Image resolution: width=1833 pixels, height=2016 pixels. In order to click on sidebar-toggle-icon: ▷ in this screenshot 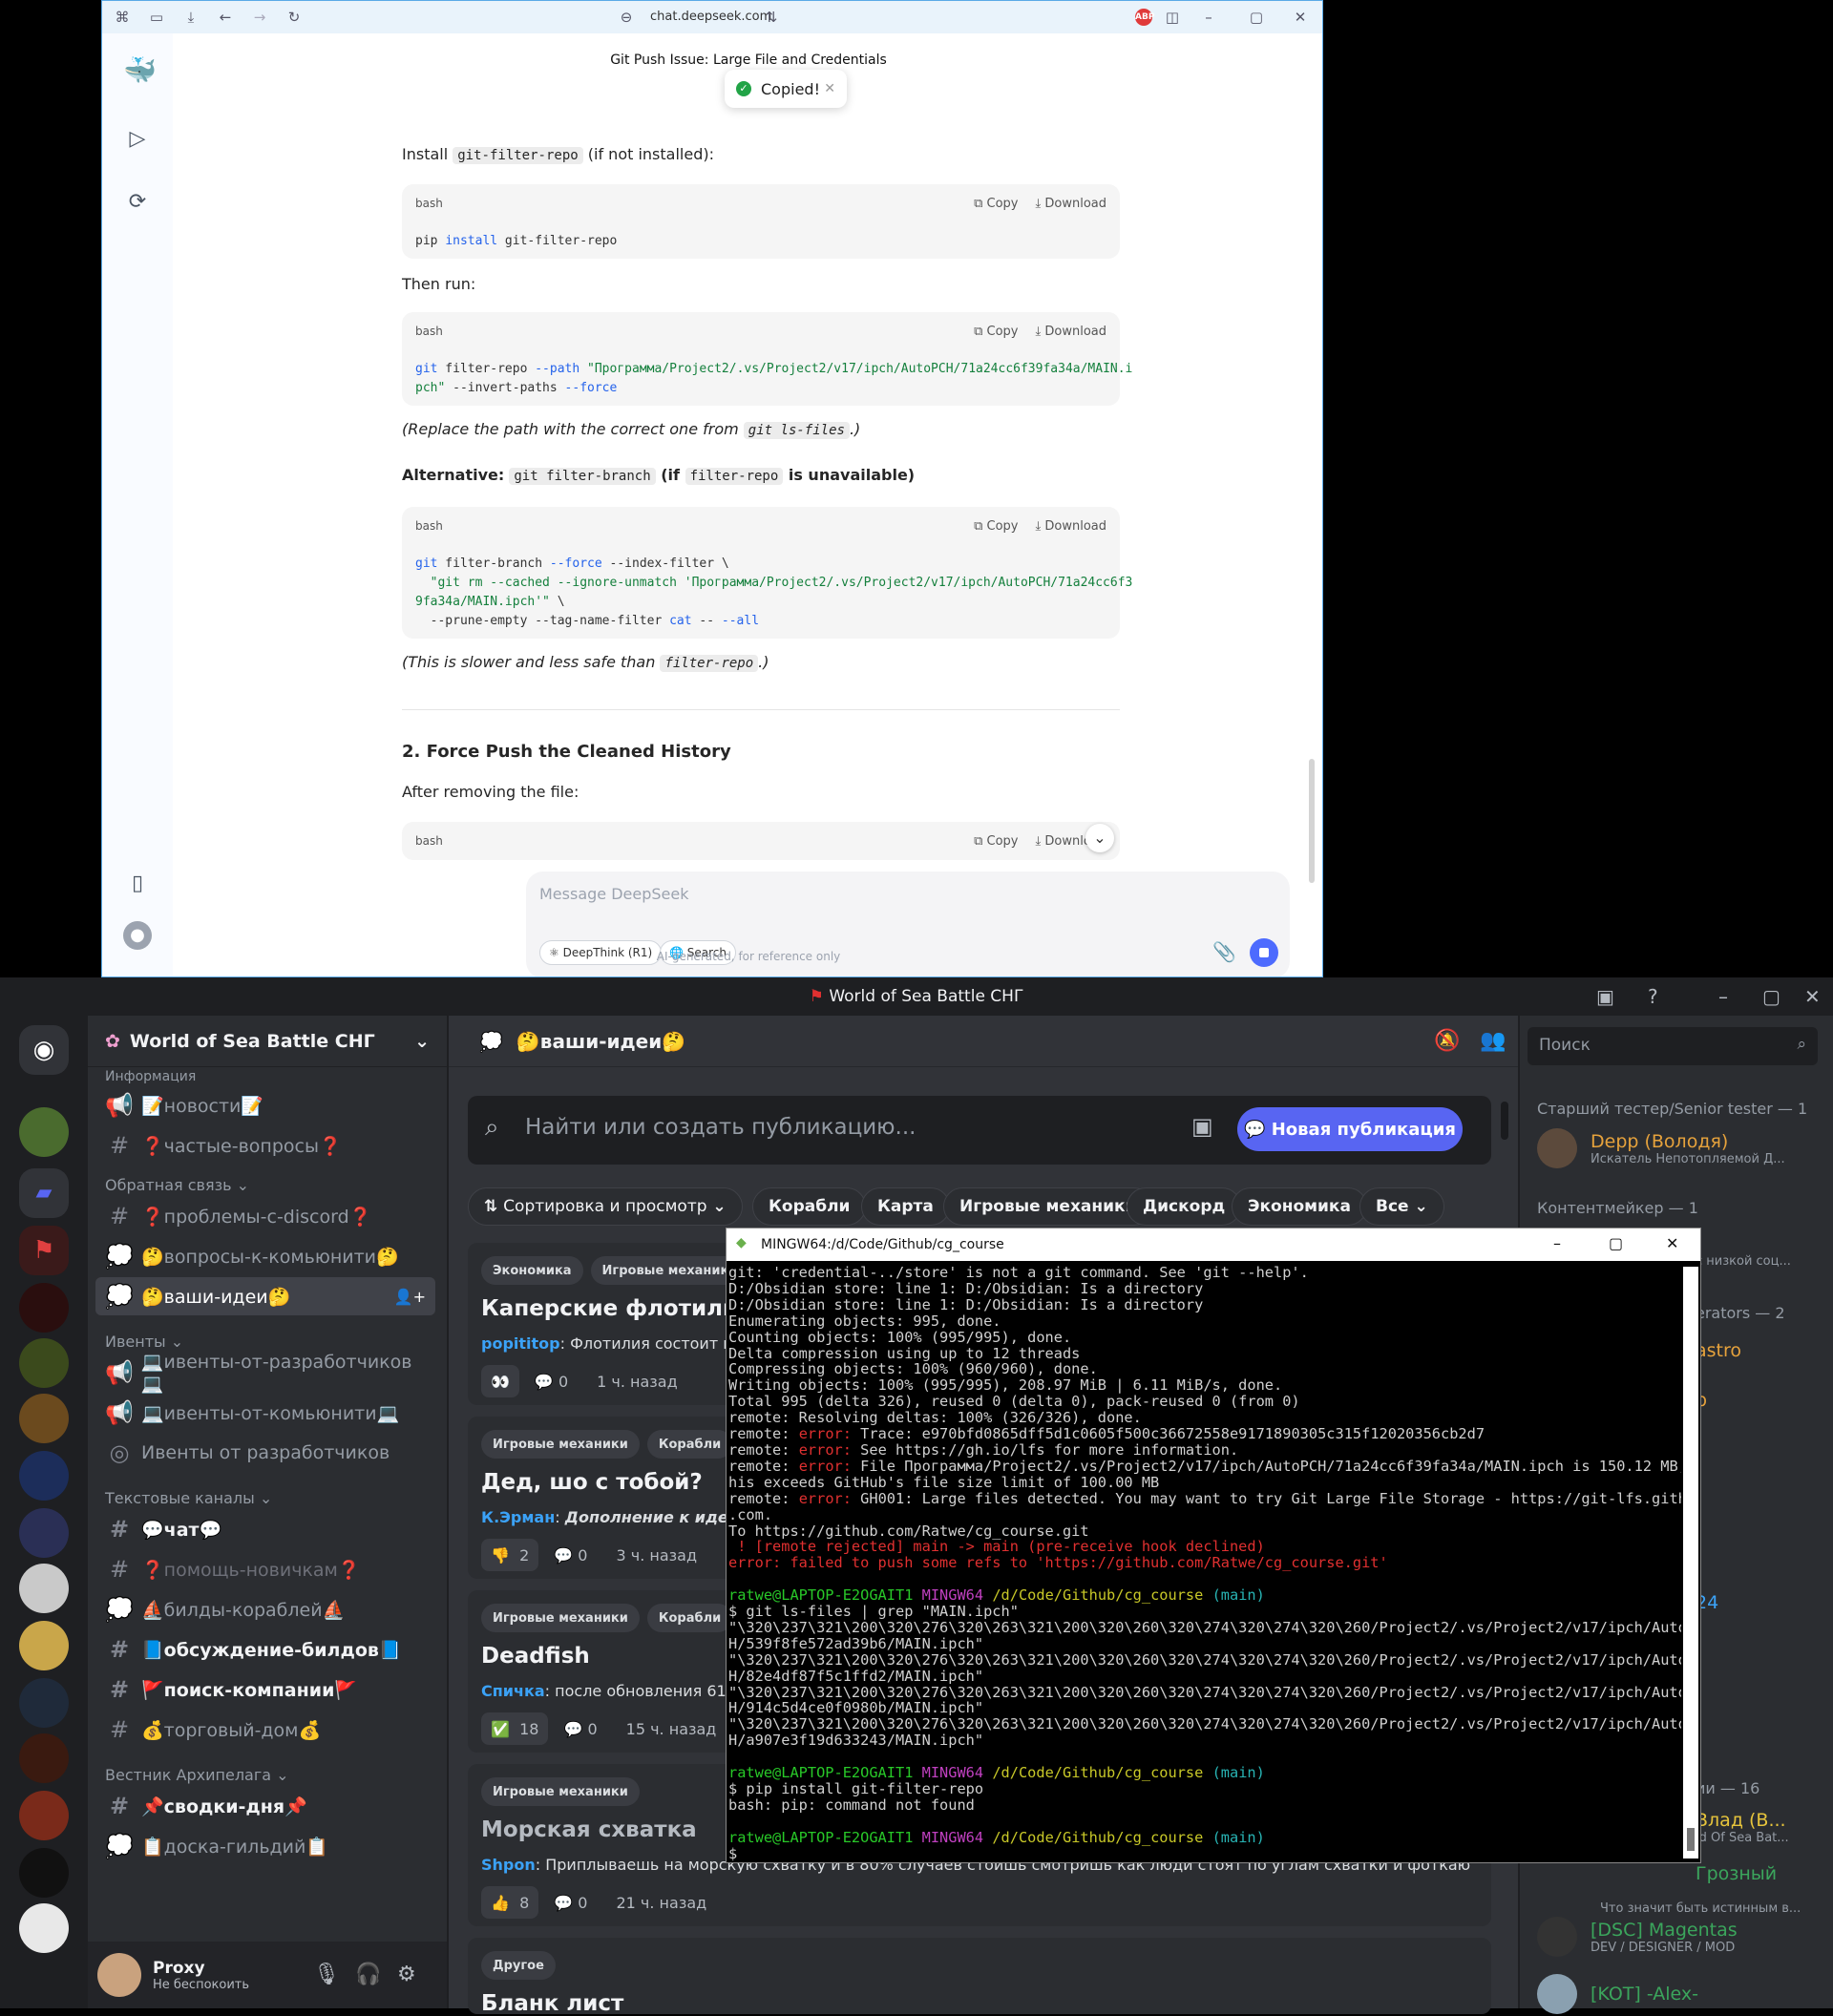, I will do `click(137, 139)`.